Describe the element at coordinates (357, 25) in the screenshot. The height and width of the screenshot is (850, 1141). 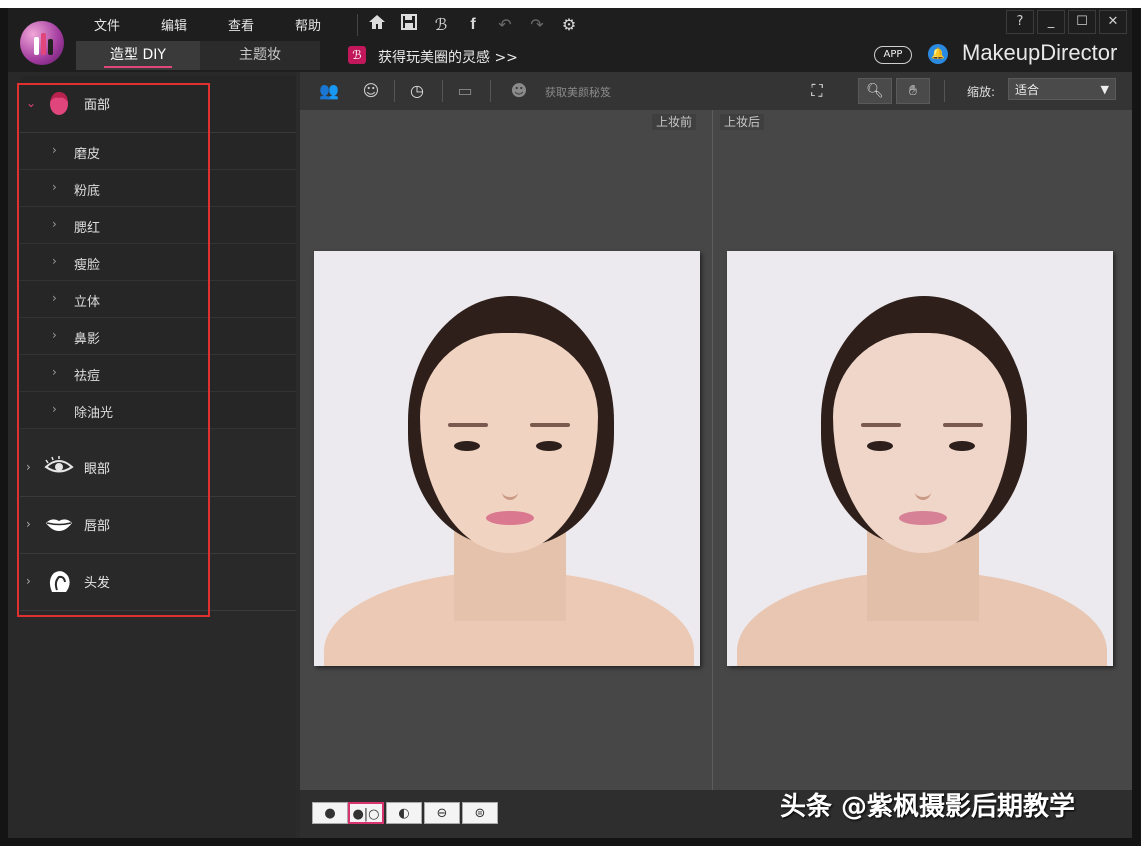
I see `menu-separator` at that location.